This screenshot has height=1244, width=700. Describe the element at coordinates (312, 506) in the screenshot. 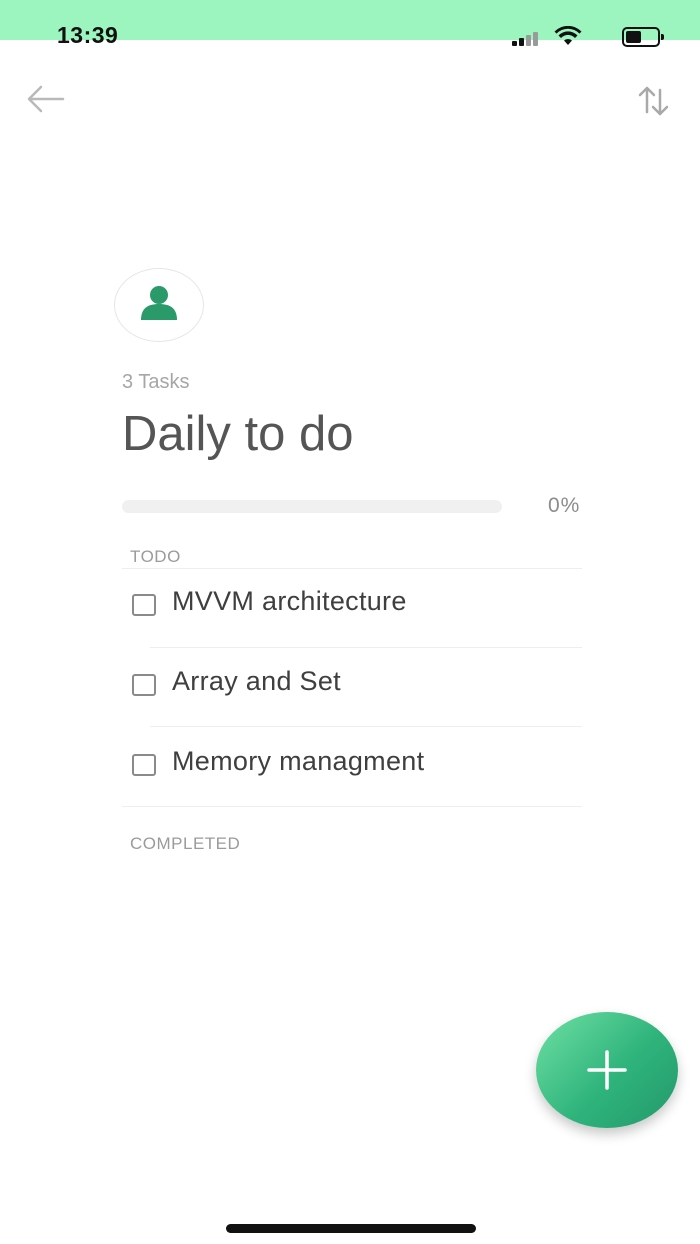

I see `progress-bar` at that location.